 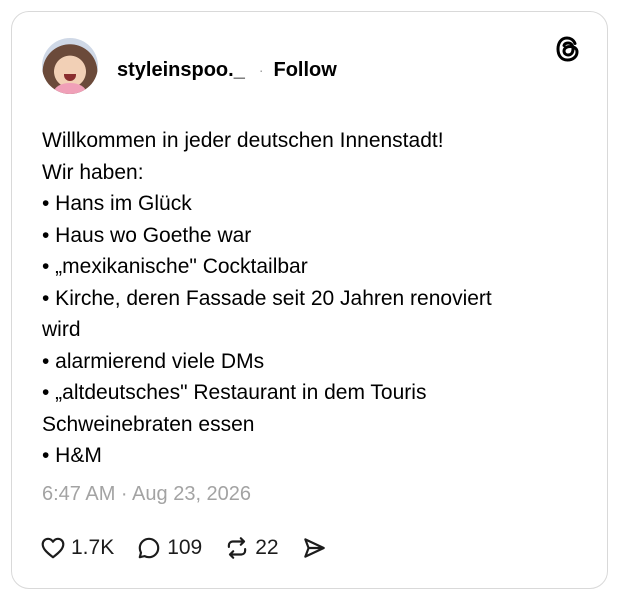 What do you see at coordinates (267, 547) in the screenshot?
I see `repost-count: 22` at bounding box center [267, 547].